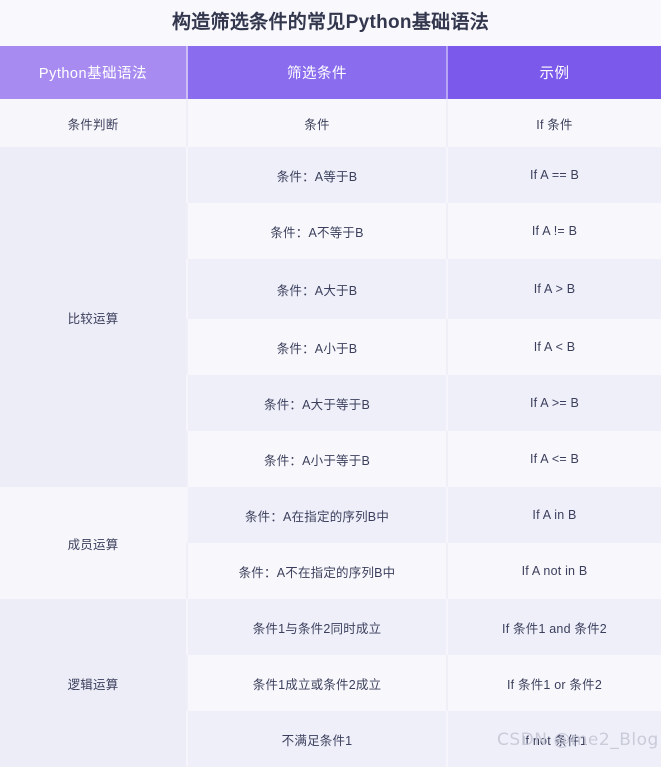 The height and width of the screenshot is (767, 661). What do you see at coordinates (93, 683) in the screenshot?
I see `category-cell: 逻辑运算` at bounding box center [93, 683].